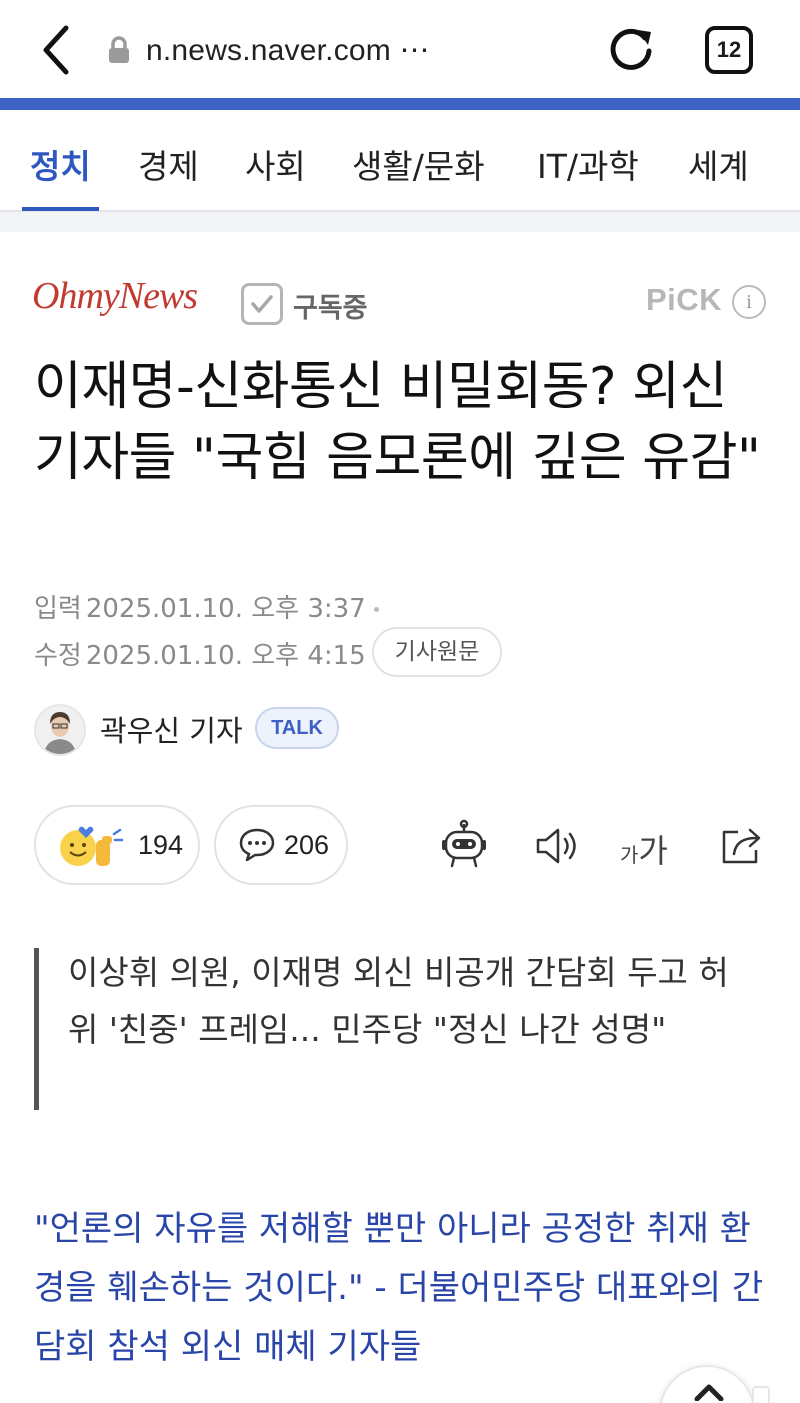 The image size is (800, 1403). Describe the element at coordinates (297, 728) in the screenshot. I see `talk-button: TALK` at that location.